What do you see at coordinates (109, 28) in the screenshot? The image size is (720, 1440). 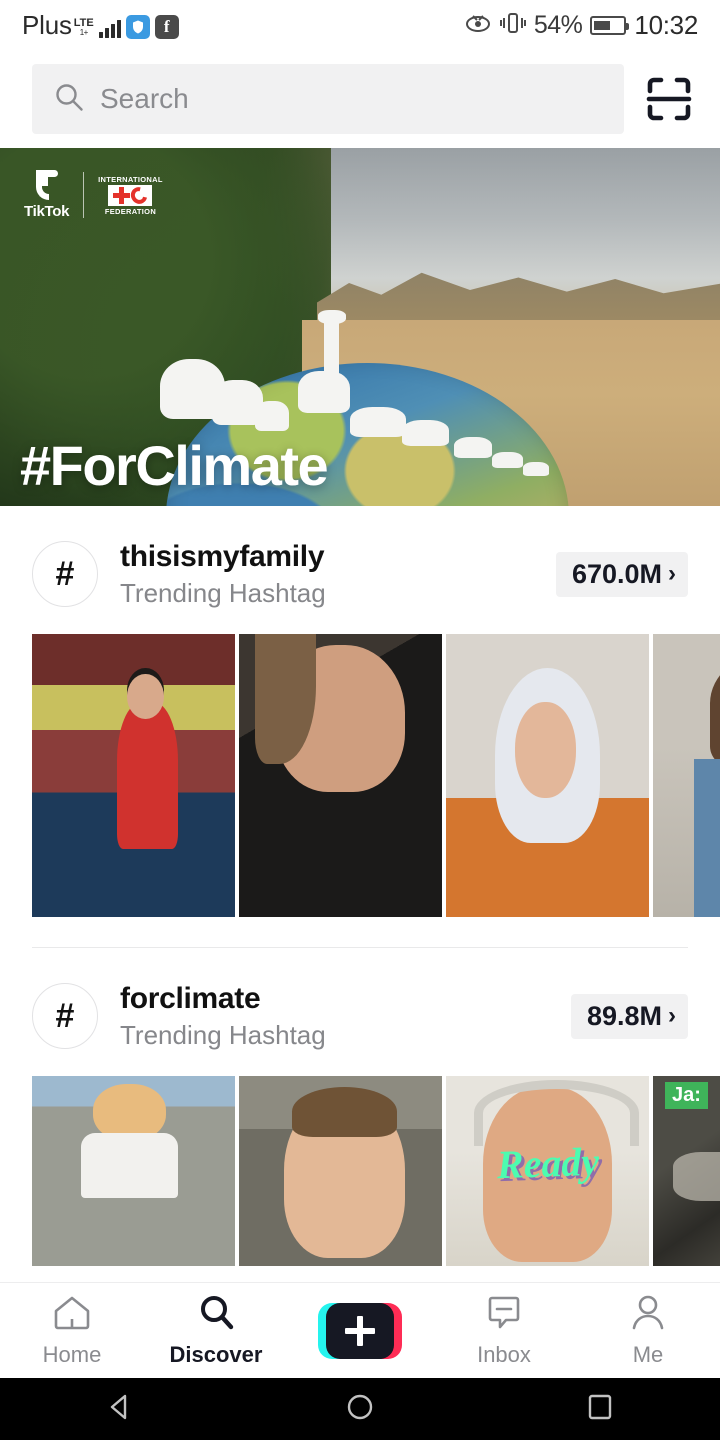 I see `signal-bars-icon` at bounding box center [109, 28].